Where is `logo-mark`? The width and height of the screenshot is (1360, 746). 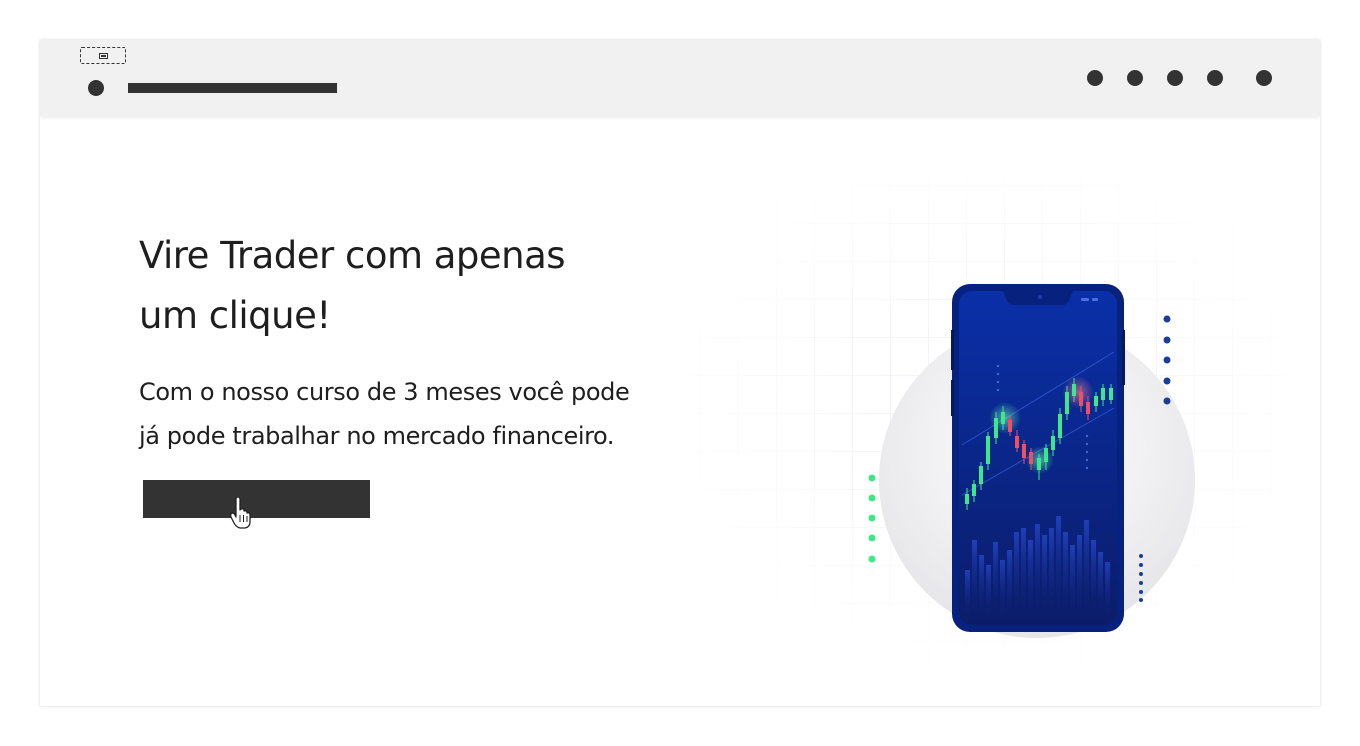 logo-mark is located at coordinates (96, 88).